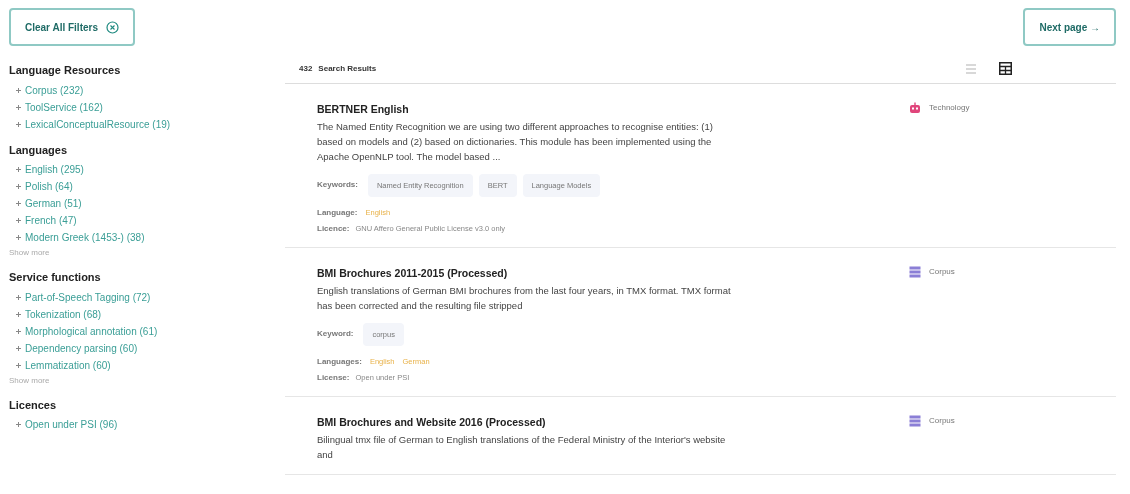  I want to click on filter-heading: Language Resources, so click(65, 70).